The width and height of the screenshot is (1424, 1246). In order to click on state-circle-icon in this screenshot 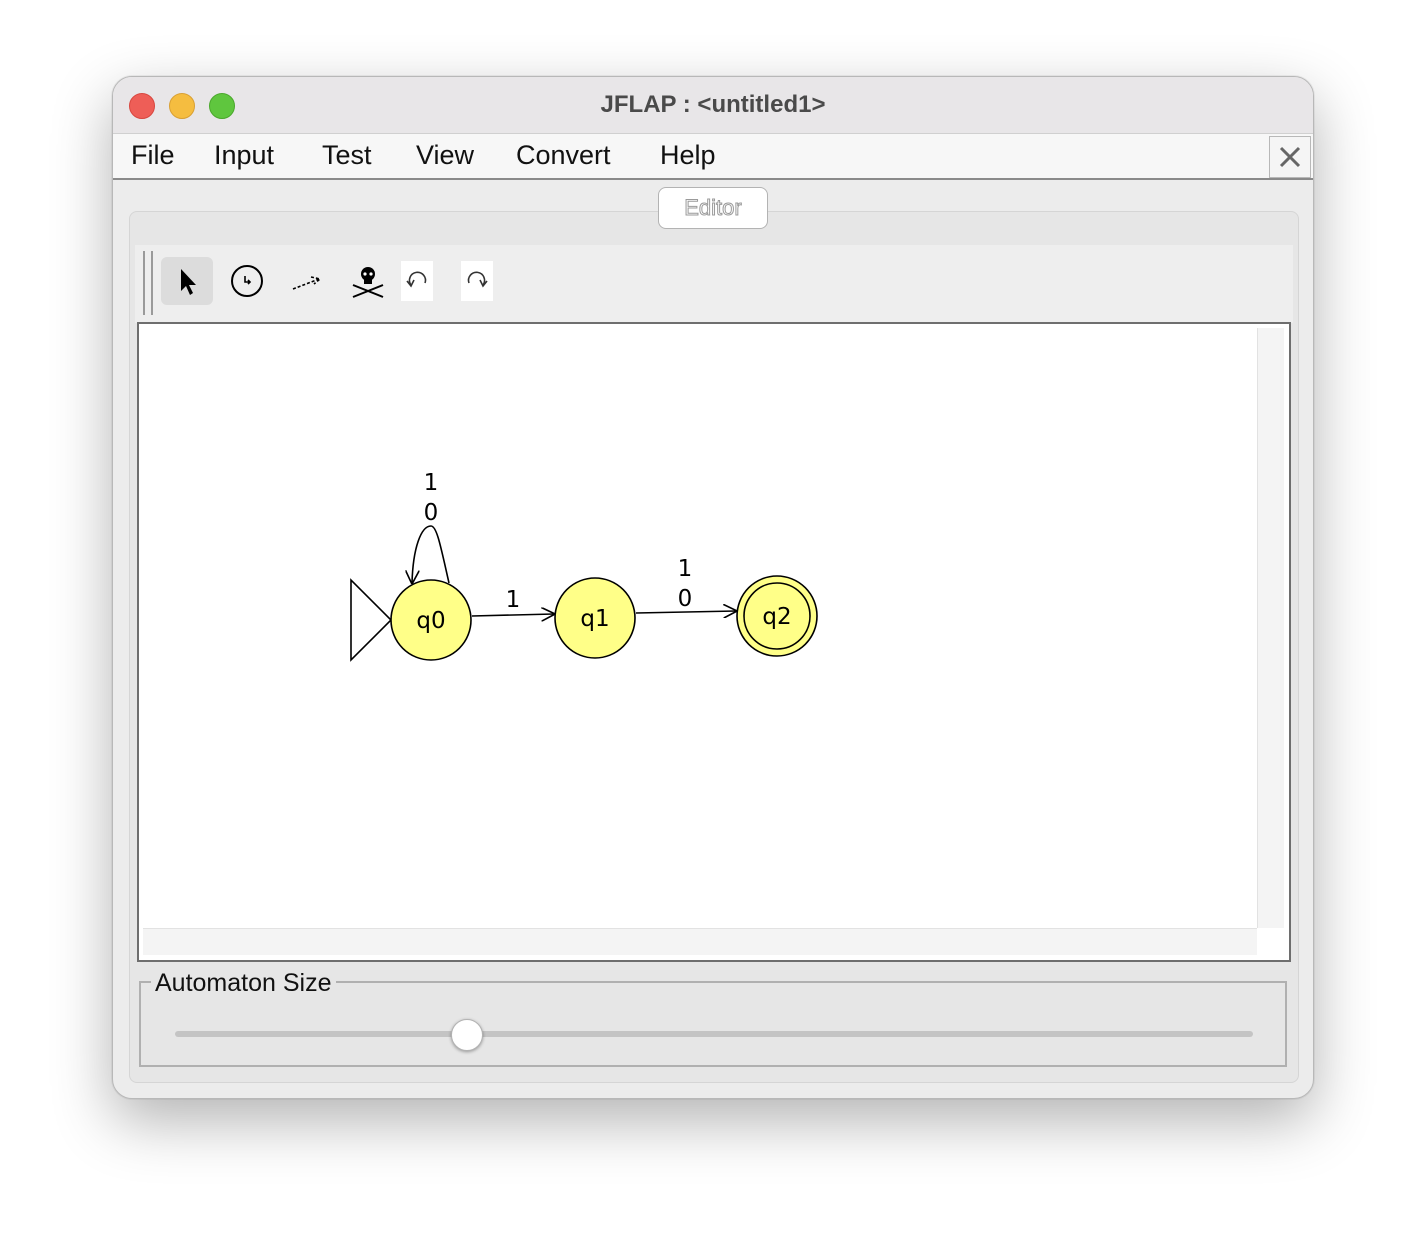, I will do `click(247, 281)`.